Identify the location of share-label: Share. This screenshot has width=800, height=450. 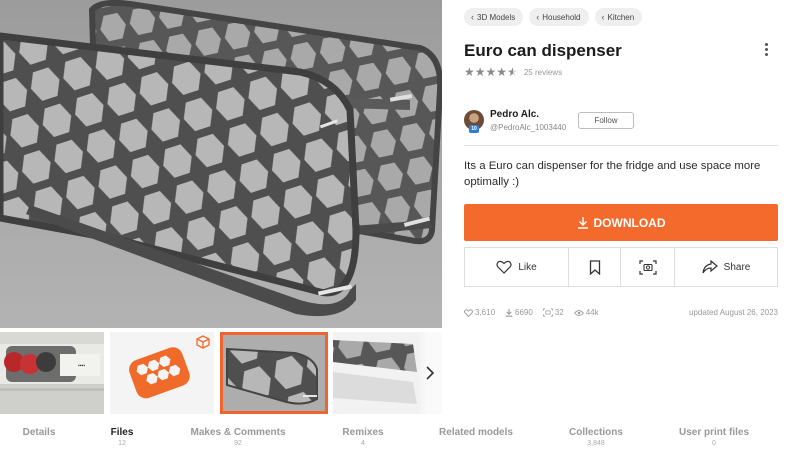
(737, 267).